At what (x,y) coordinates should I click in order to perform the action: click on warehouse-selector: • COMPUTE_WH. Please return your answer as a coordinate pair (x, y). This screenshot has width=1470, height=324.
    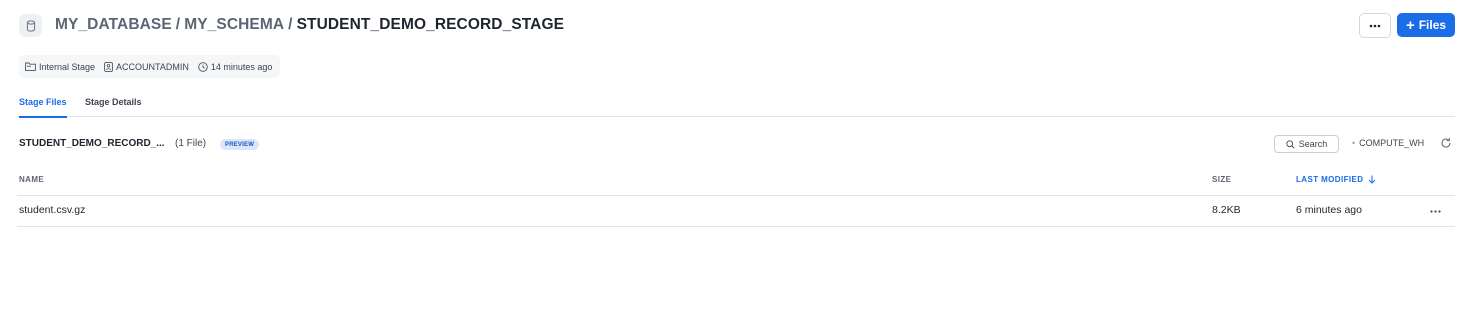
    Looking at the image, I should click on (1388, 143).